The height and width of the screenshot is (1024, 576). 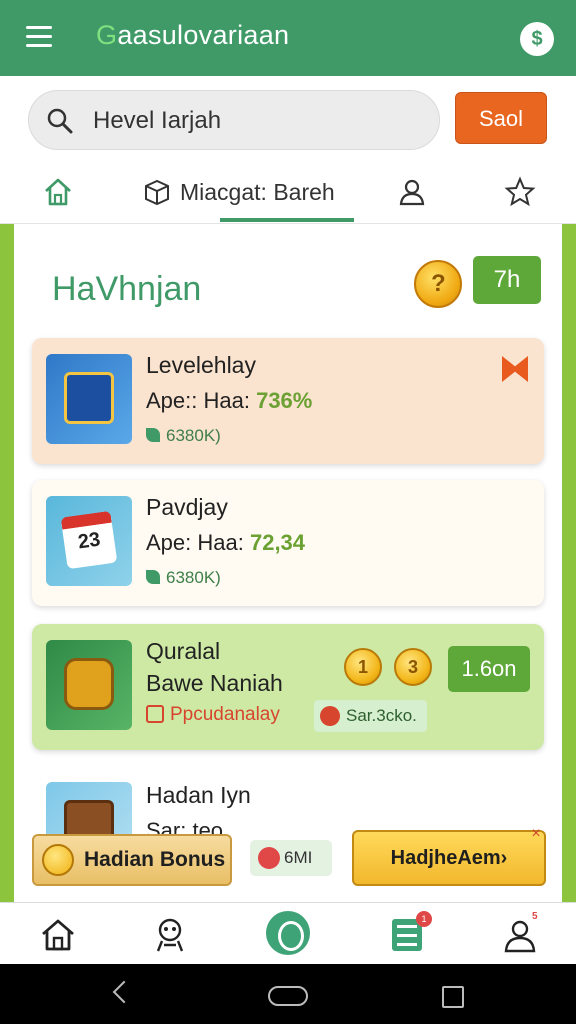 I want to click on tab-star, so click(x=520, y=192).